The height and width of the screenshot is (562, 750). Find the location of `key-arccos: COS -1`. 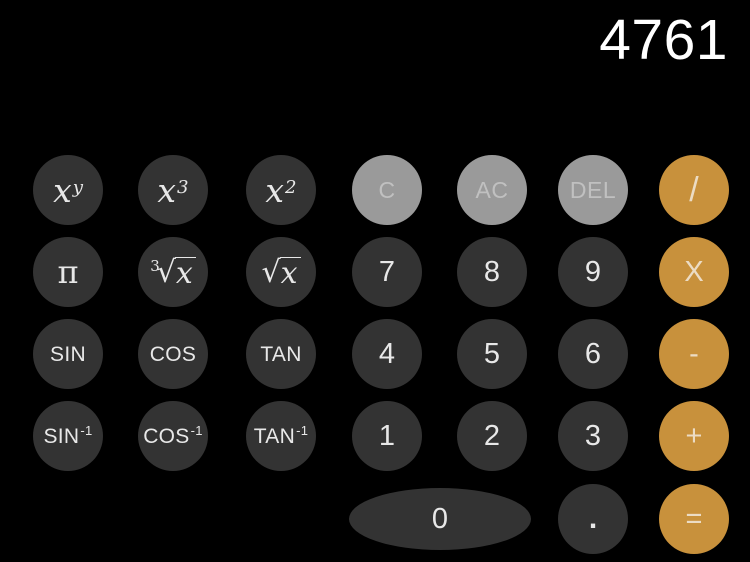

key-arccos: COS -1 is located at coordinates (173, 436).